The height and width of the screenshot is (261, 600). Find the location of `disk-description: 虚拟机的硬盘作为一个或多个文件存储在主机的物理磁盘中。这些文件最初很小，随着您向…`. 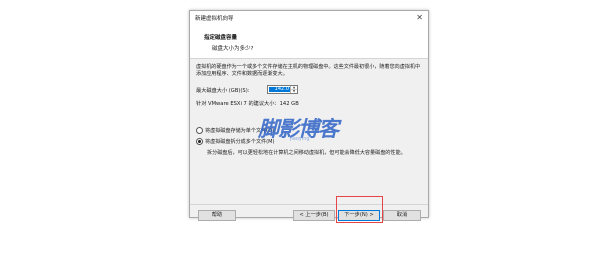

disk-description: 虚拟机的硬盘作为一个或多个文件存储在主机的物理磁盘中。这些文件最初很小，随着您向… is located at coordinates (308, 70).